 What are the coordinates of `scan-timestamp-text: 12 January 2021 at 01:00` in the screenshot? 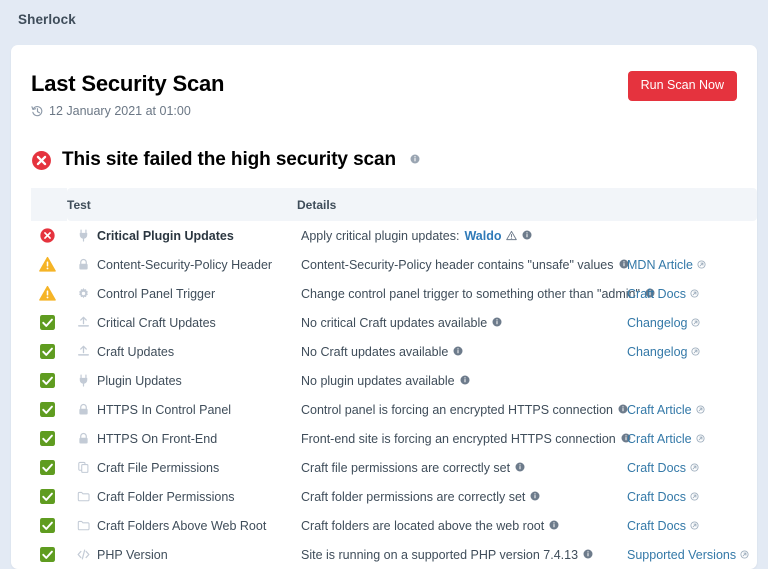 It's located at (120, 111).